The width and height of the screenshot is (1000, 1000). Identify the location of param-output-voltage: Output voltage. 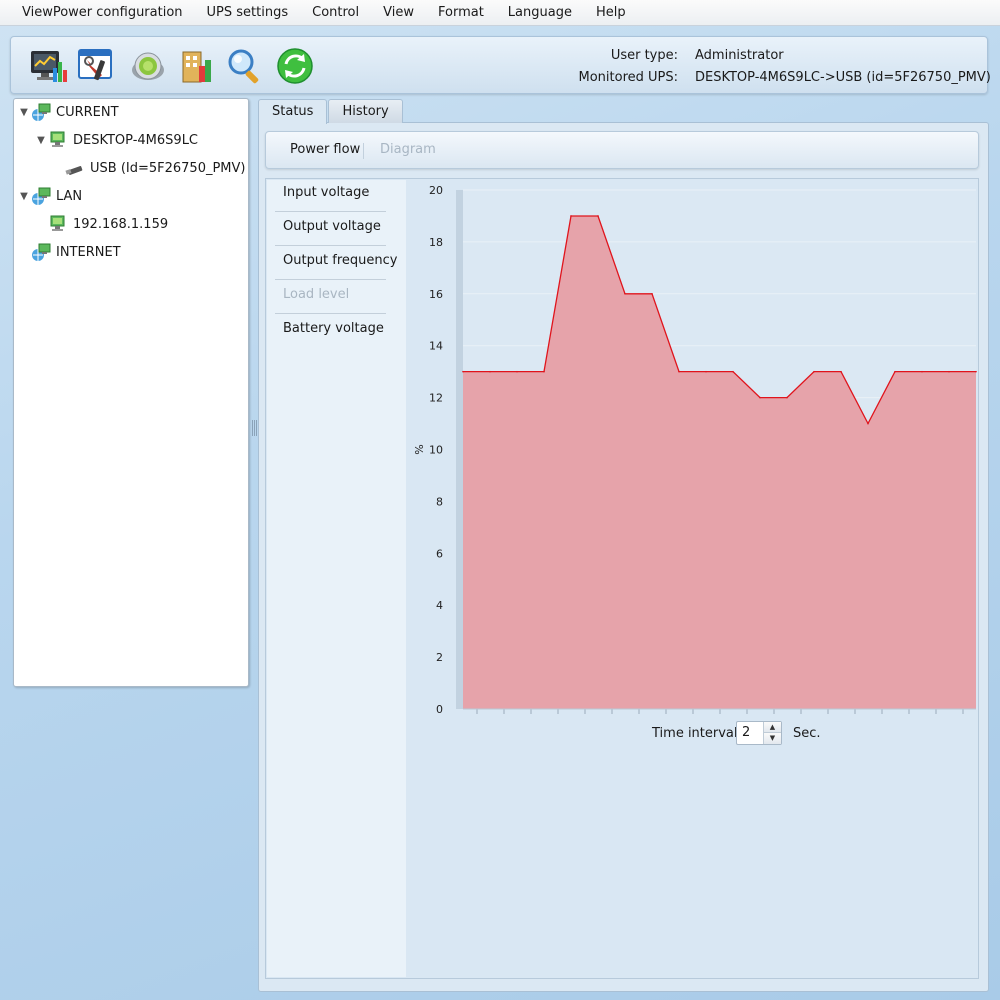
(330, 229).